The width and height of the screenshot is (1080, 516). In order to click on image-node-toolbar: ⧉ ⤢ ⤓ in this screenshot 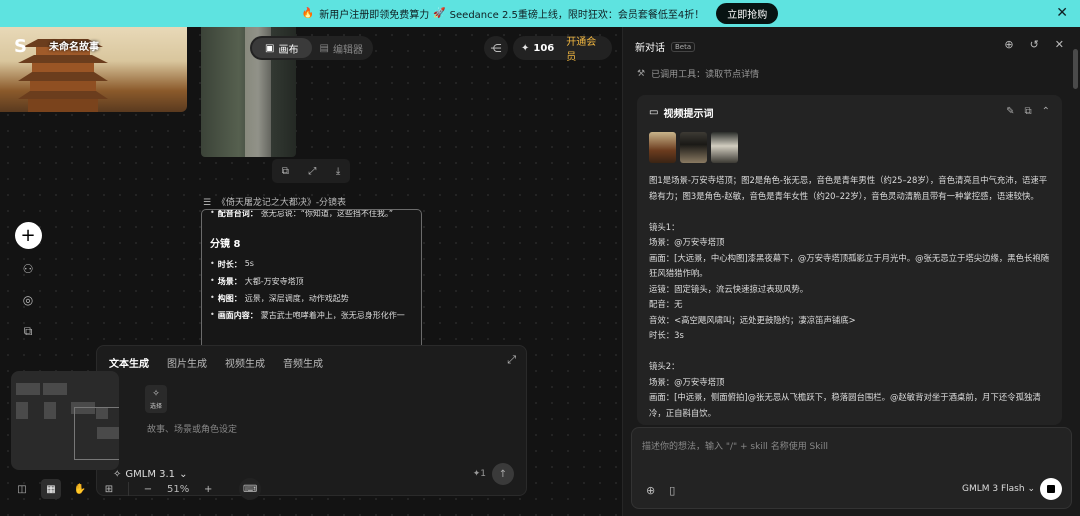, I will do `click(311, 171)`.